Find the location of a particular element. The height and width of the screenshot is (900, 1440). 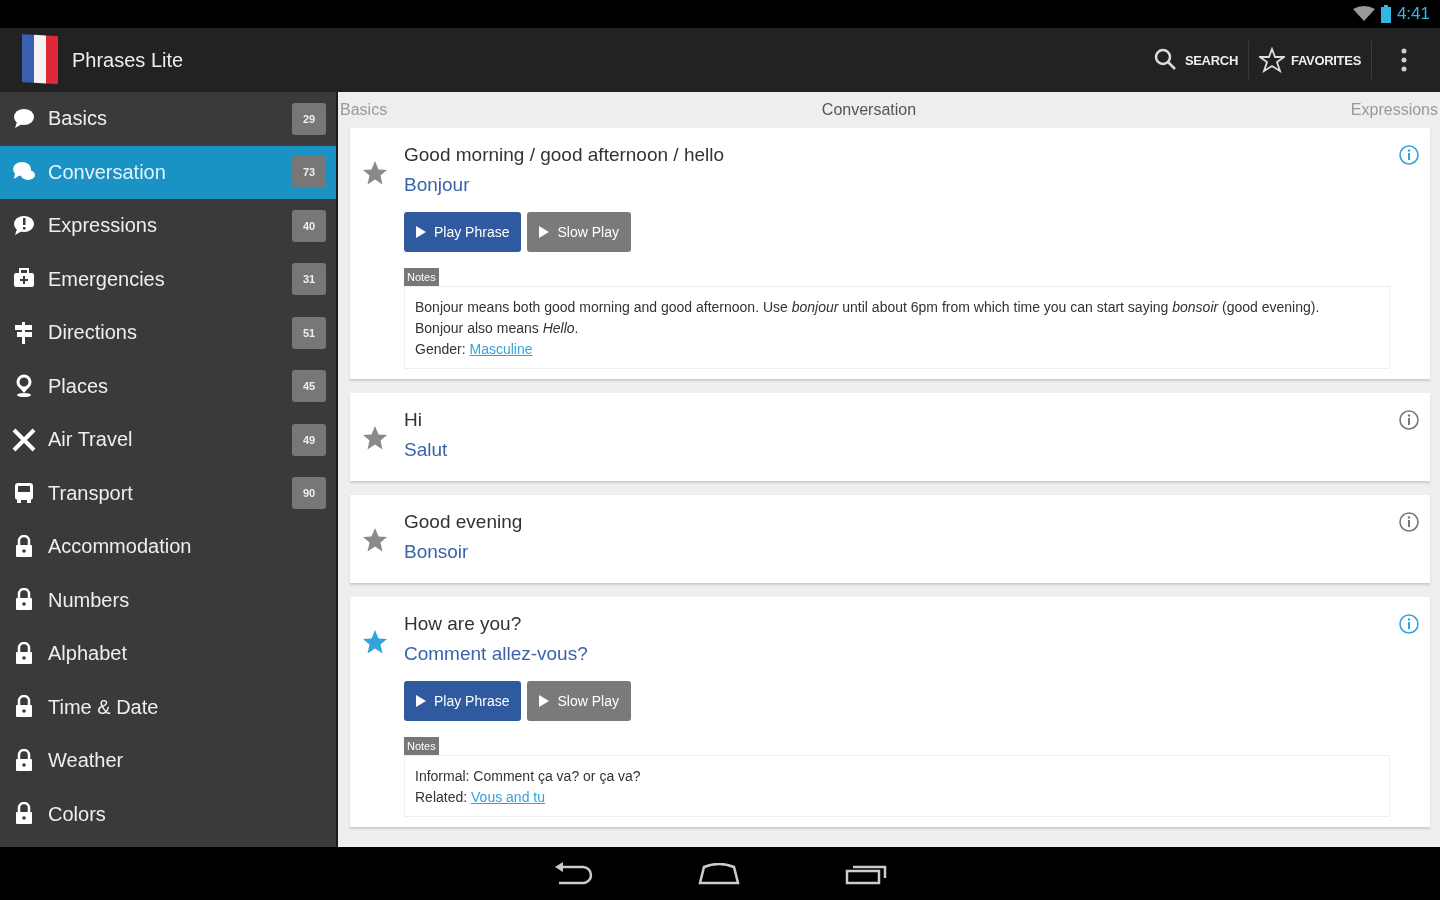

item-label: Alphabet is located at coordinates (88, 654).